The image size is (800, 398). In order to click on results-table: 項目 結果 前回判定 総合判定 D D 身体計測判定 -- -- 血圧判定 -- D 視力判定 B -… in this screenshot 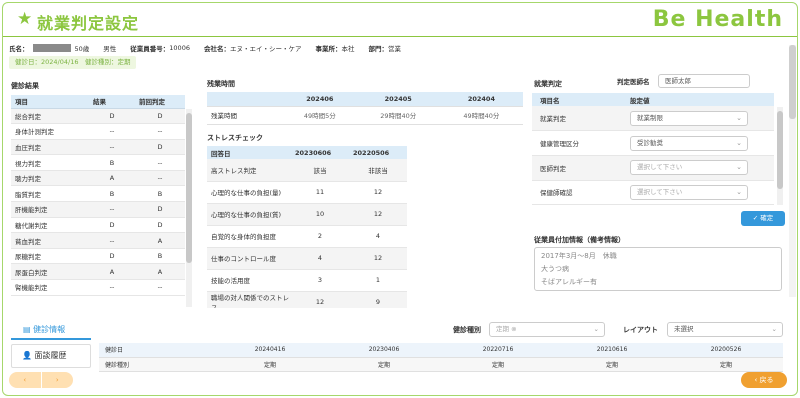, I will do `click(98, 195)`.